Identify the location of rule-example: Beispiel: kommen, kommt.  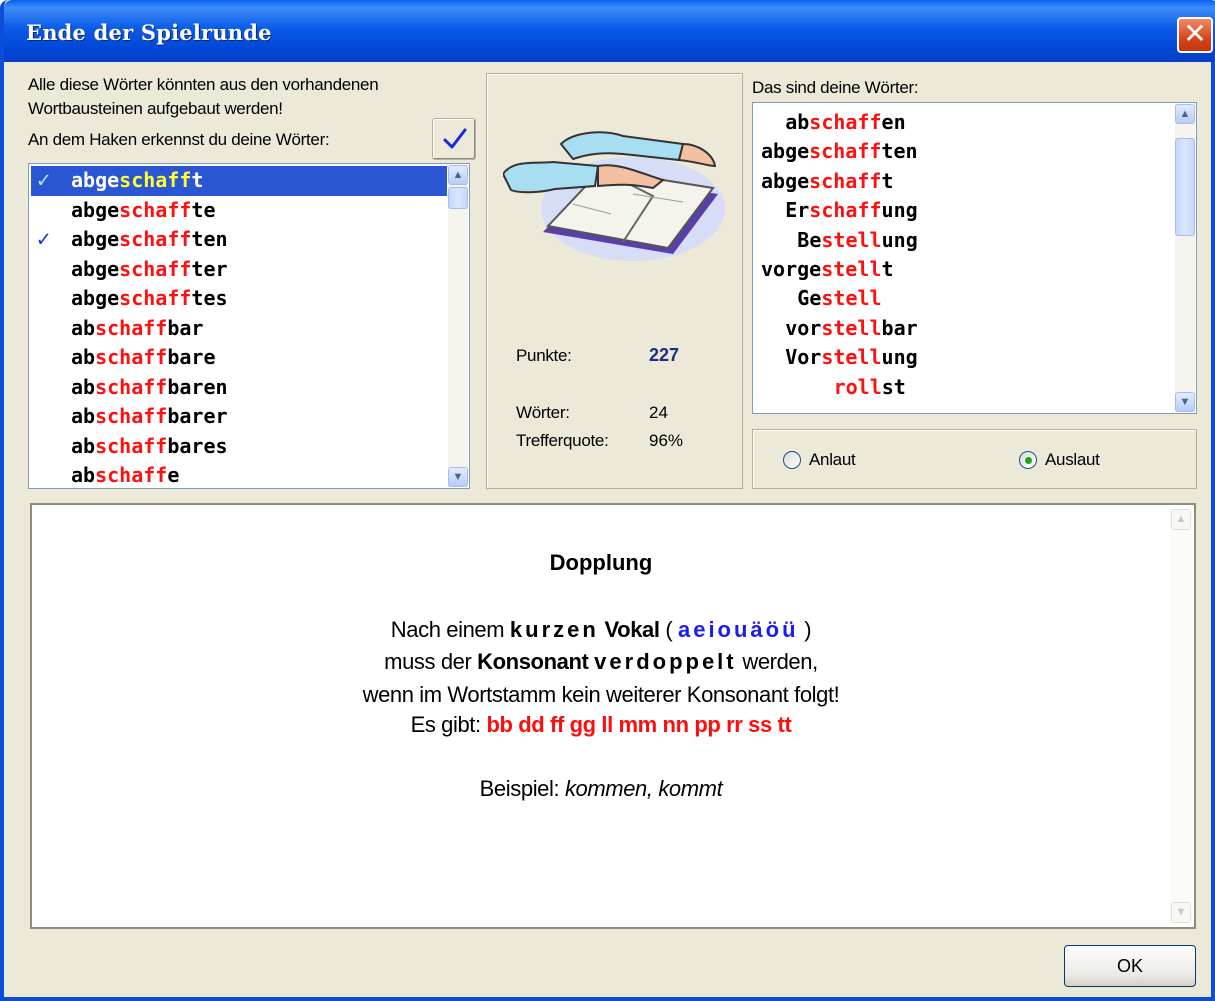
(601, 789).